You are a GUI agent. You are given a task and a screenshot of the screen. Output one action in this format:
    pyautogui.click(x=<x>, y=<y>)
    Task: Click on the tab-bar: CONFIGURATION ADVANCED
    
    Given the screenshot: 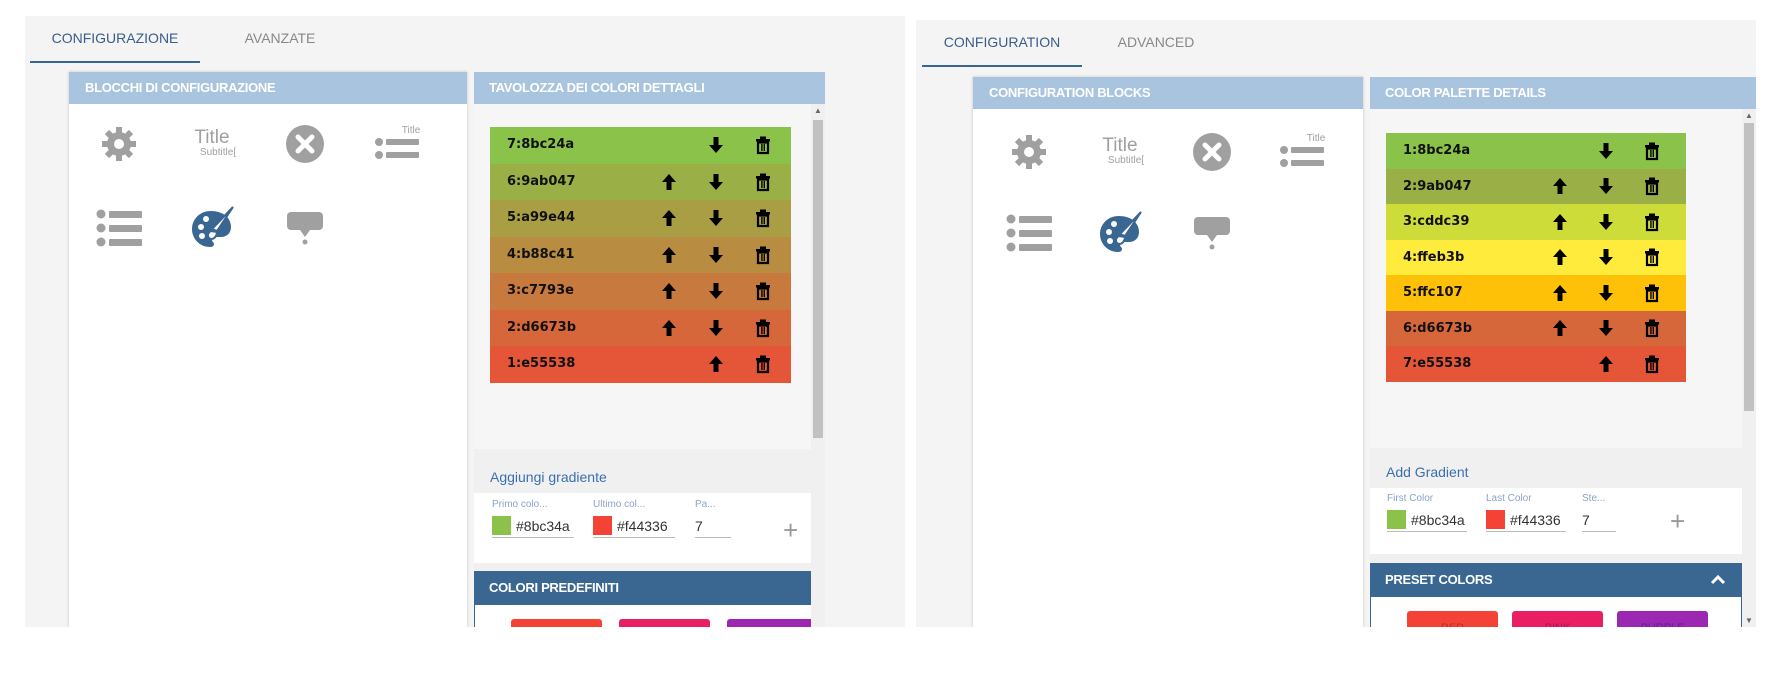 What is the action you would take?
    pyautogui.click(x=1336, y=44)
    